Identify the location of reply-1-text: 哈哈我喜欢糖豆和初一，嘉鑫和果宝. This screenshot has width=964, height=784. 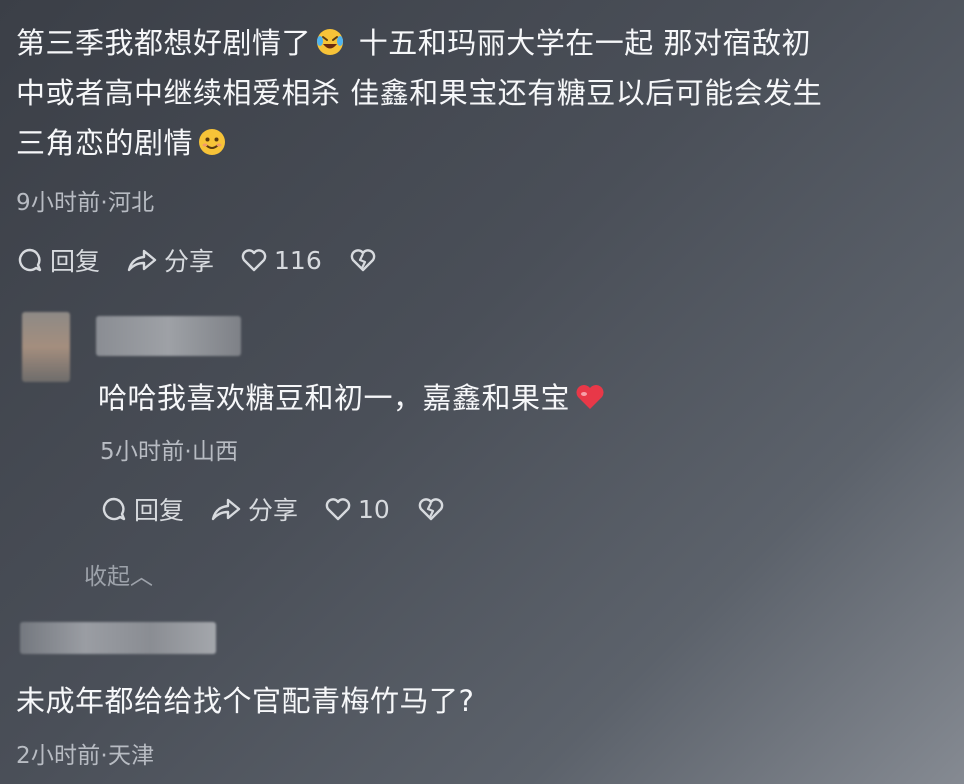
(352, 398).